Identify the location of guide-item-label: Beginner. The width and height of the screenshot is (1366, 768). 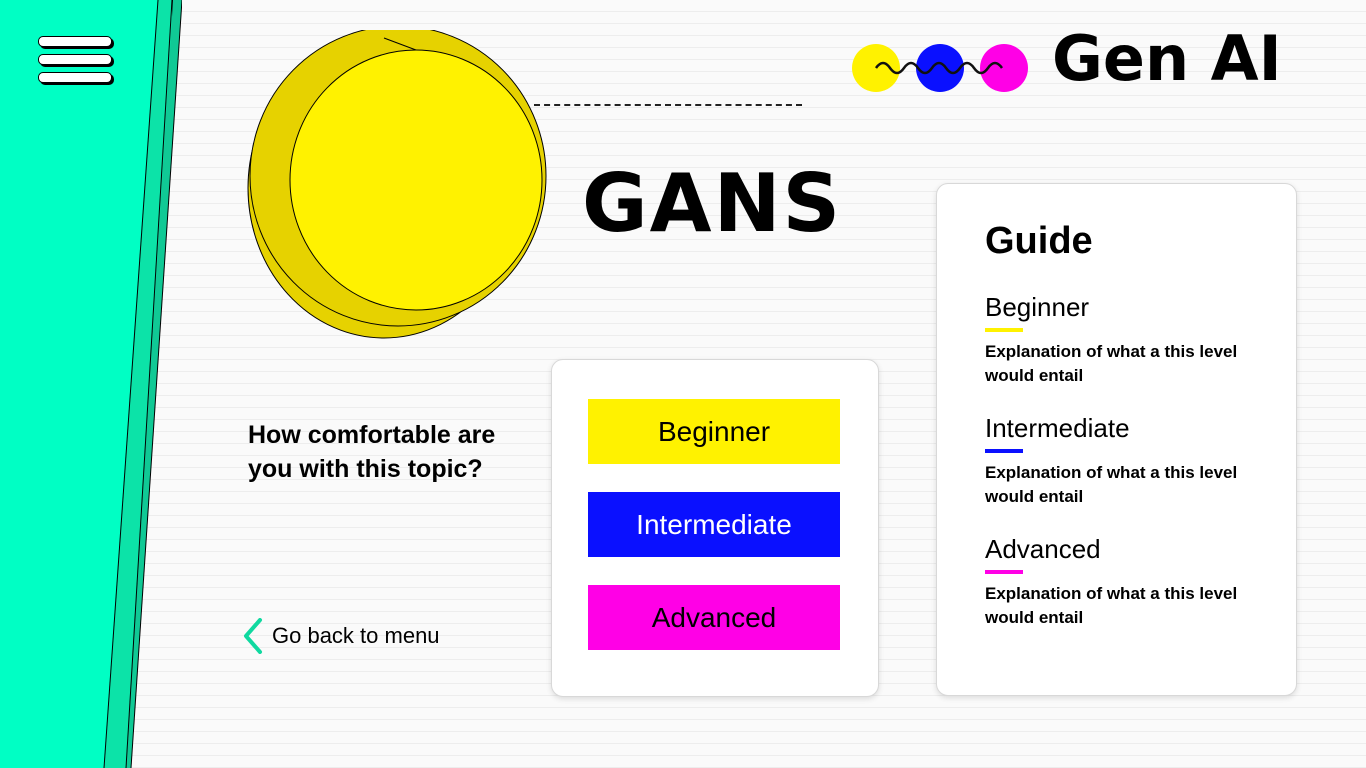
(1037, 307).